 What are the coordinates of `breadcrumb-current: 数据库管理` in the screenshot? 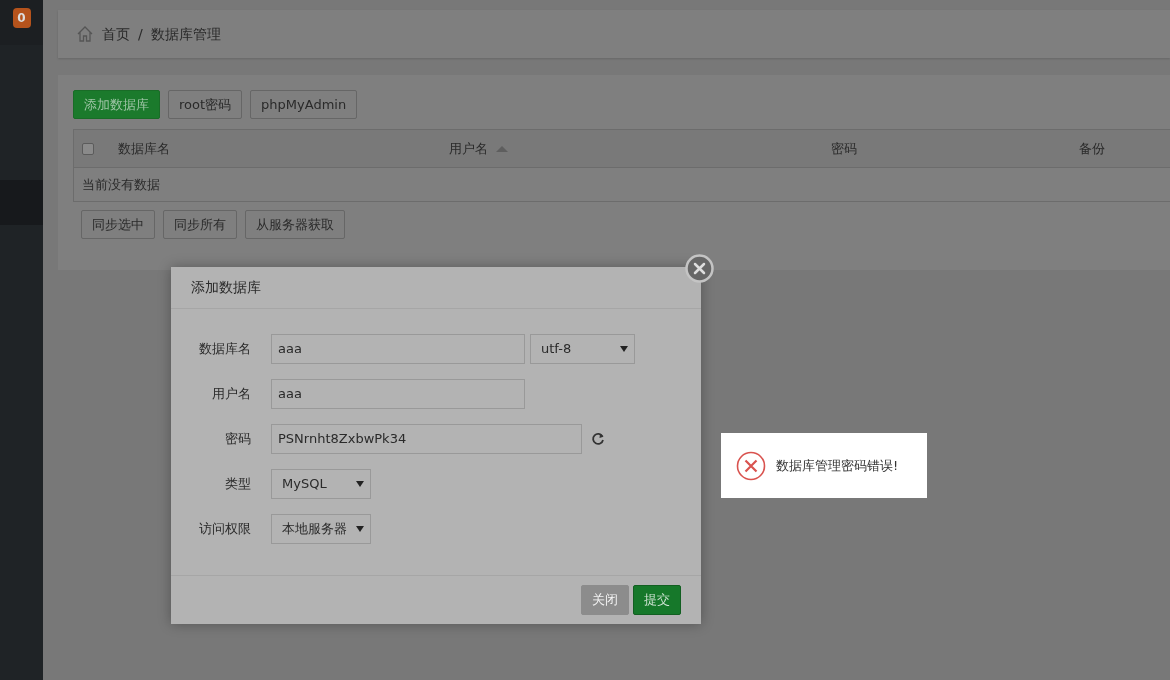 It's located at (185, 34).